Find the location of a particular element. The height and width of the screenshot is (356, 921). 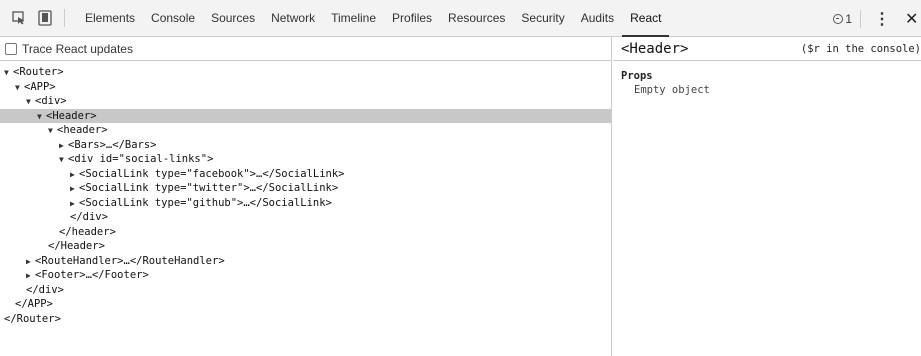

toolbar-divider is located at coordinates (64, 18).